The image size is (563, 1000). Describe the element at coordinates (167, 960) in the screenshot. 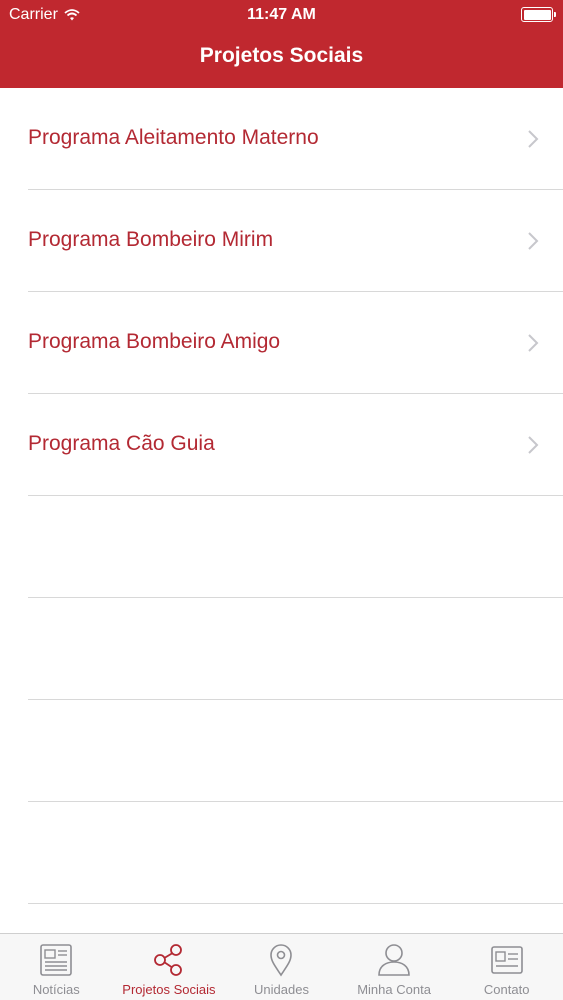

I see `share-icon` at that location.